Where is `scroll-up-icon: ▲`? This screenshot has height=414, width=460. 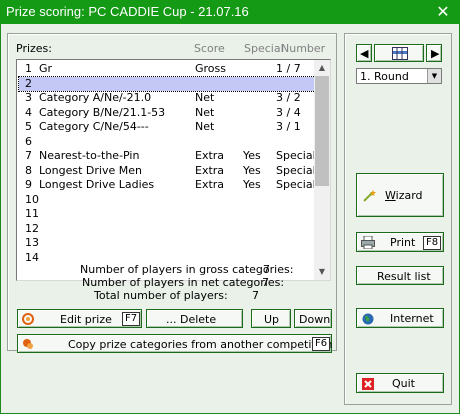
scroll-up-icon: ▲ is located at coordinates (322, 68).